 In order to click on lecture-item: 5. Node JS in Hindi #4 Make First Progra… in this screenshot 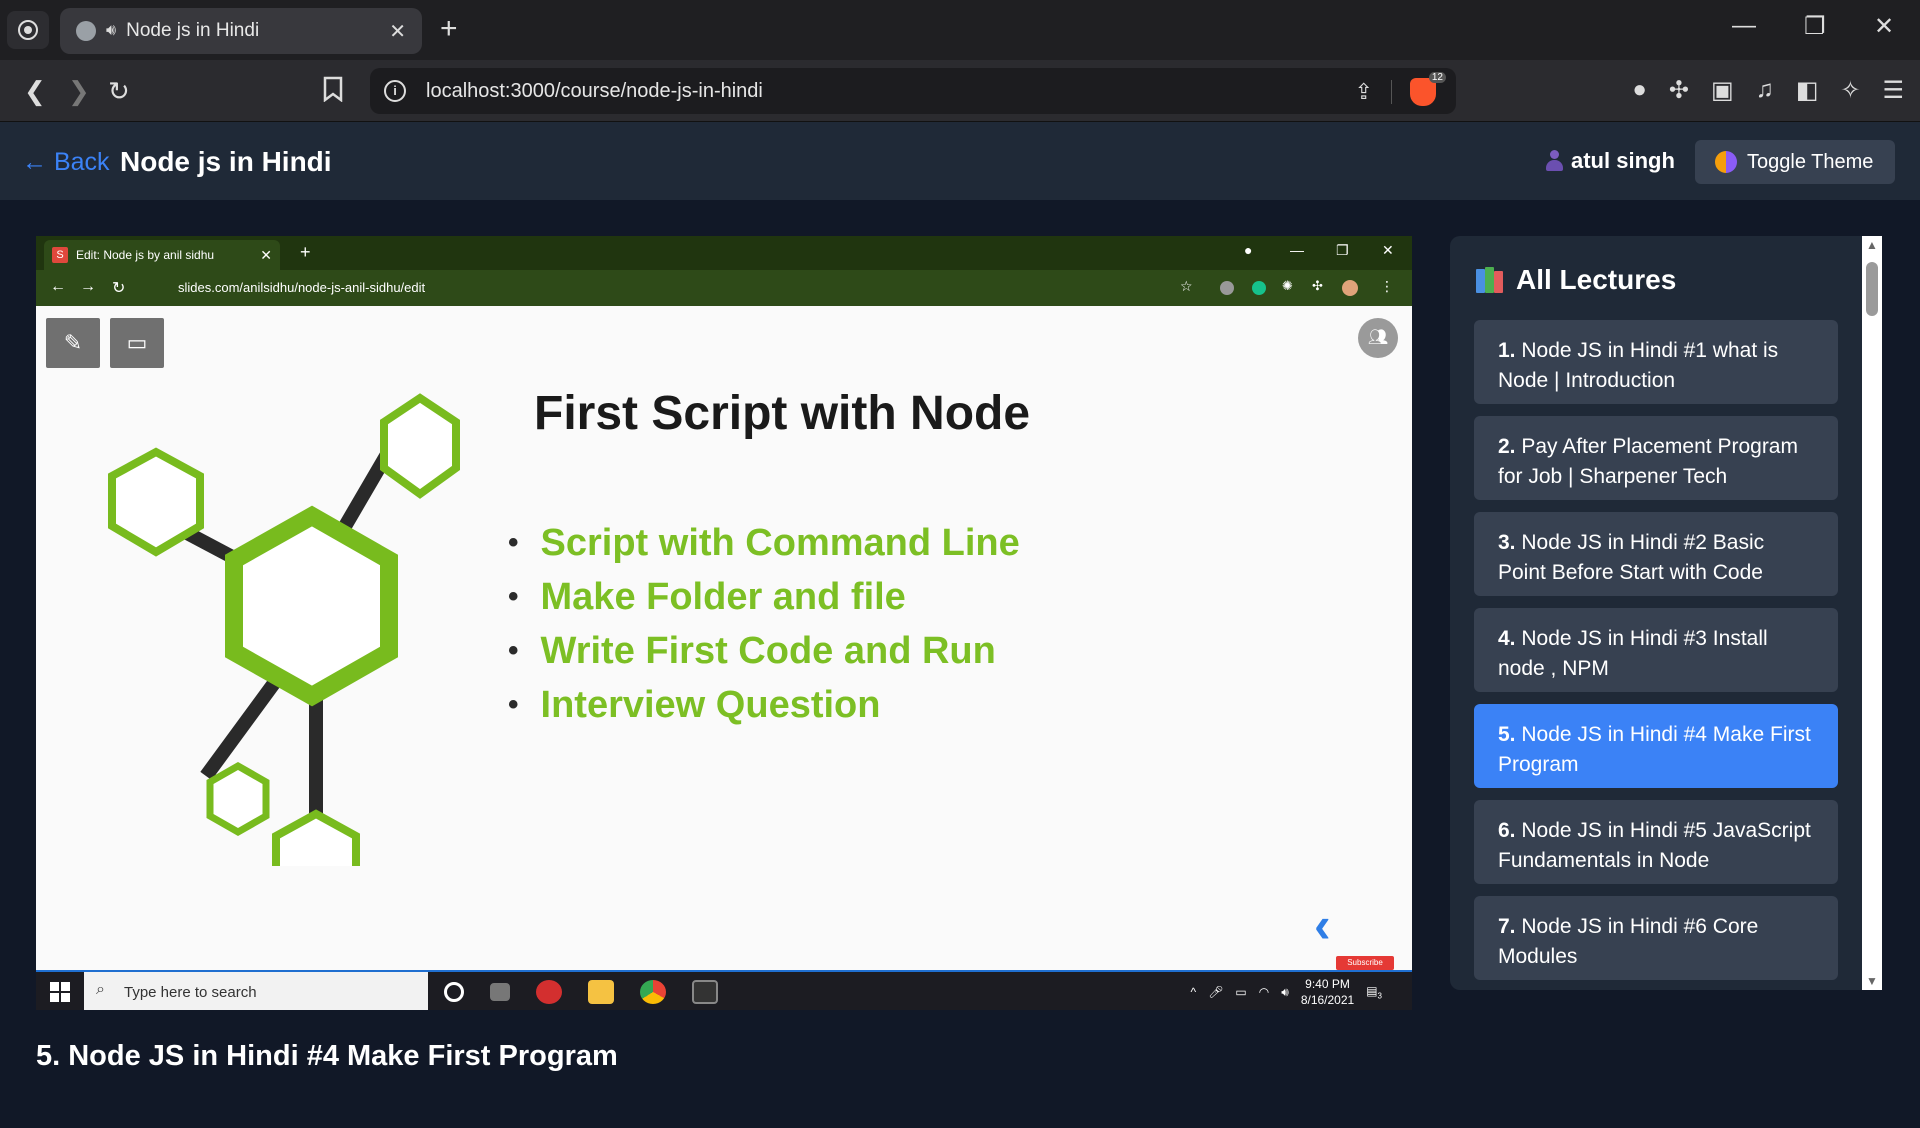, I will do `click(1656, 746)`.